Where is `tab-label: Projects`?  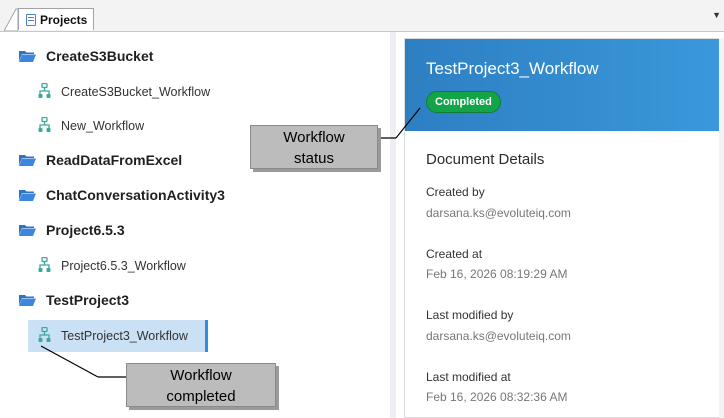
tab-label: Projects is located at coordinates (64, 19).